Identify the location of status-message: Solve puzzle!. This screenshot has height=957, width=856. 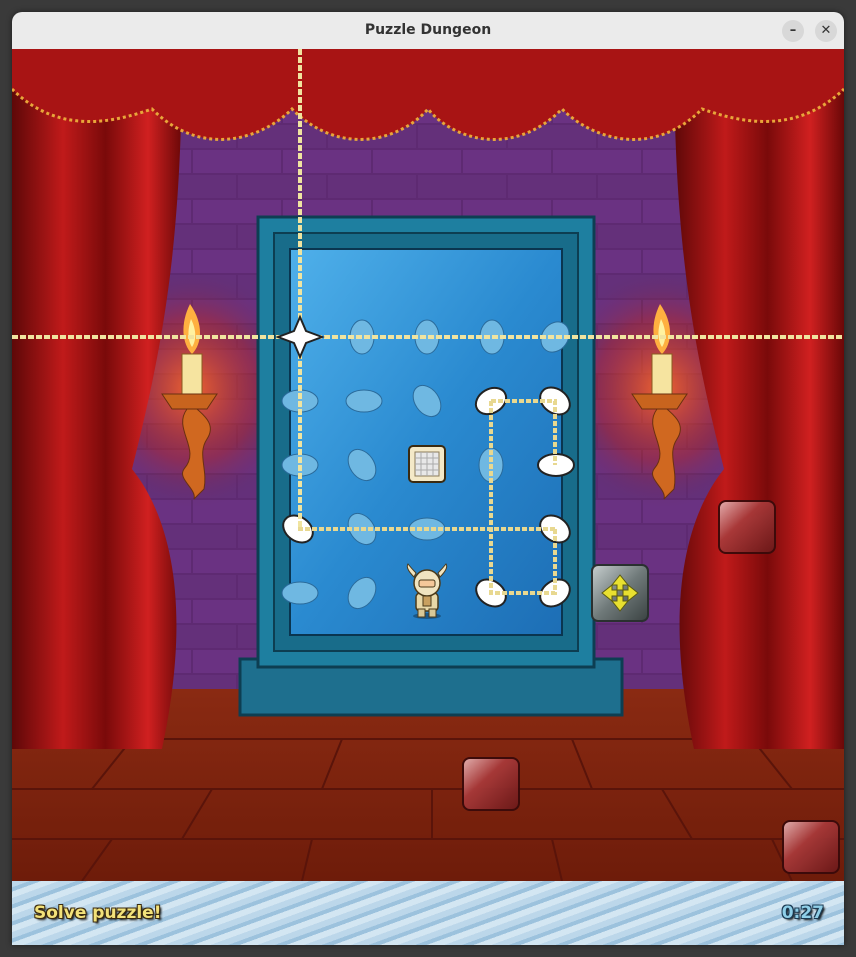
(98, 913).